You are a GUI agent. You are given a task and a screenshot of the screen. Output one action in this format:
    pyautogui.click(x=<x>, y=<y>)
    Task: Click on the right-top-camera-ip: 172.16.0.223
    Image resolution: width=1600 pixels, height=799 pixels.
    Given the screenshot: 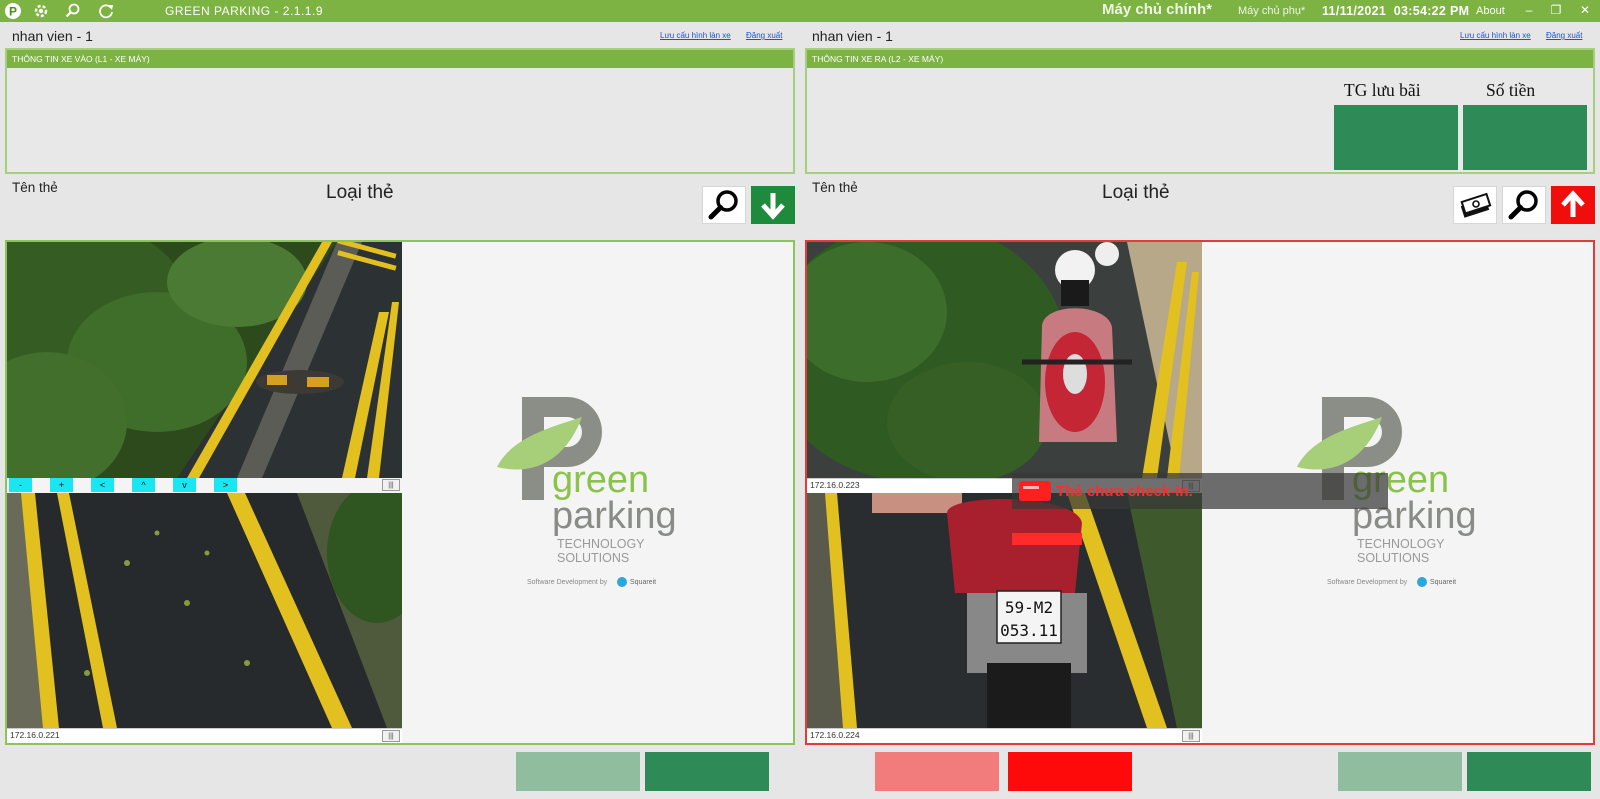 What is the action you would take?
    pyautogui.click(x=835, y=485)
    